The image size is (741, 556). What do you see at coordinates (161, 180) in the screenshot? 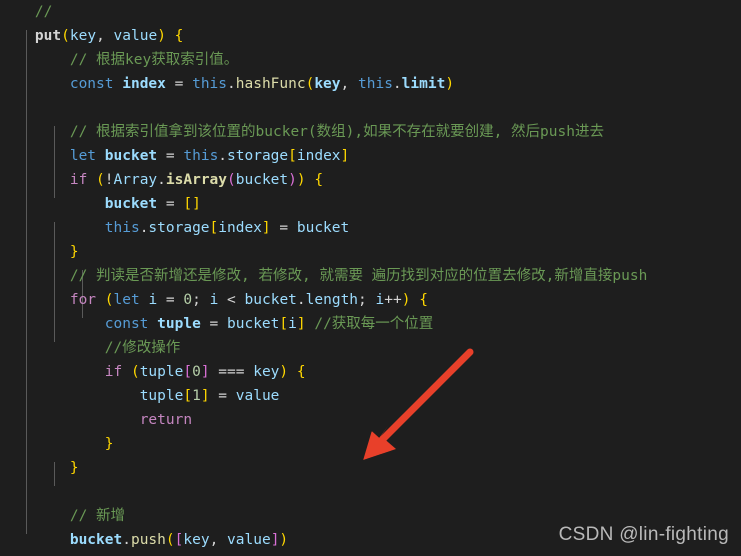
I see `code-line: if (!Array.isArray(bucket)) {` at bounding box center [161, 180].